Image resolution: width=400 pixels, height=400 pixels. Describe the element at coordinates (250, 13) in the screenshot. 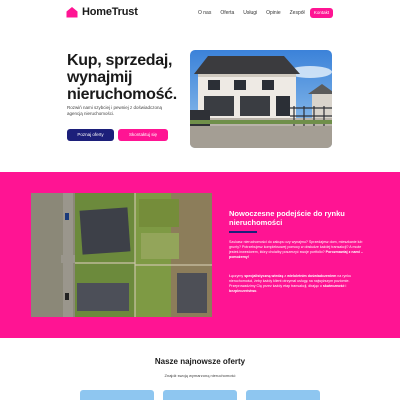

I see `nav-item-services: Usługi` at that location.